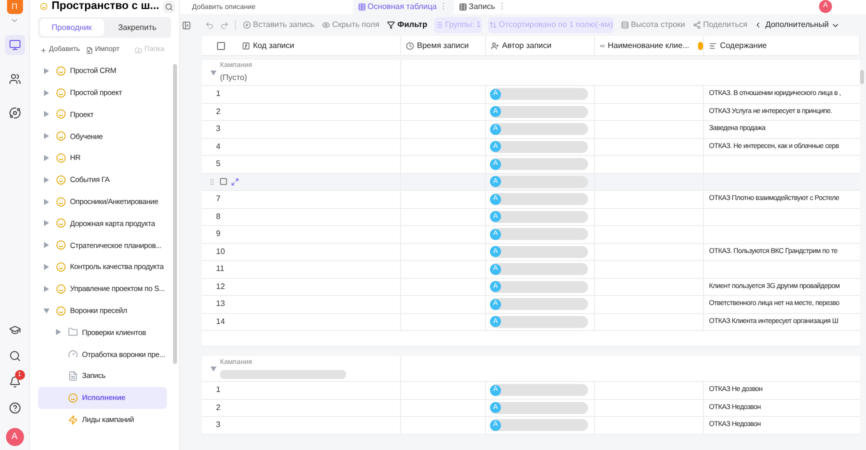 This screenshot has width=866, height=450. I want to click on chevron-down-icon, so click(14, 20).